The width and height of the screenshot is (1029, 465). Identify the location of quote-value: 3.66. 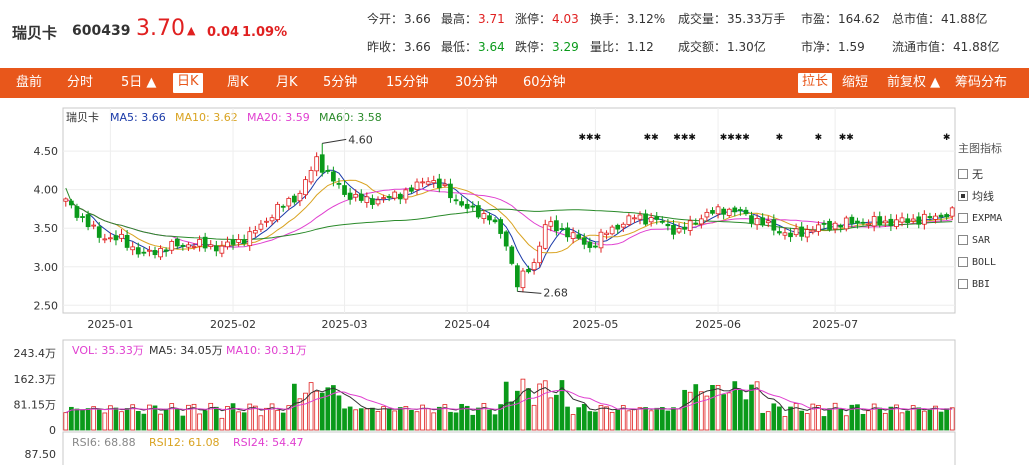
(417, 47).